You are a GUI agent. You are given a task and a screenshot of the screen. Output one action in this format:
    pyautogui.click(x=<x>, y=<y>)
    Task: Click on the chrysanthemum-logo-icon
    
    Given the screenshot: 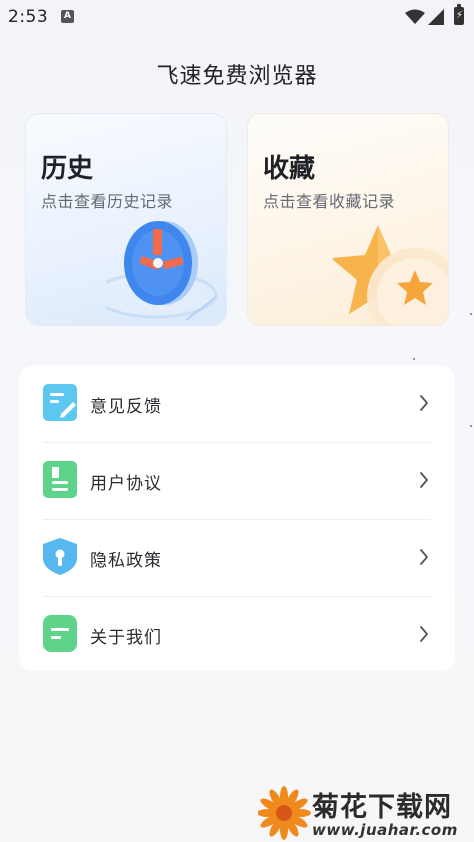 What is the action you would take?
    pyautogui.click(x=284, y=813)
    